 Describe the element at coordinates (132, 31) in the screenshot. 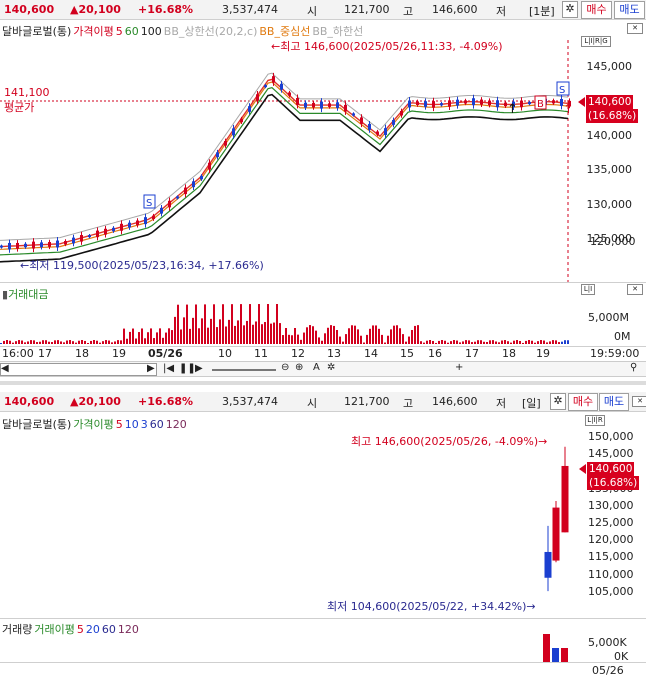

I see `ma60-label: 60` at that location.